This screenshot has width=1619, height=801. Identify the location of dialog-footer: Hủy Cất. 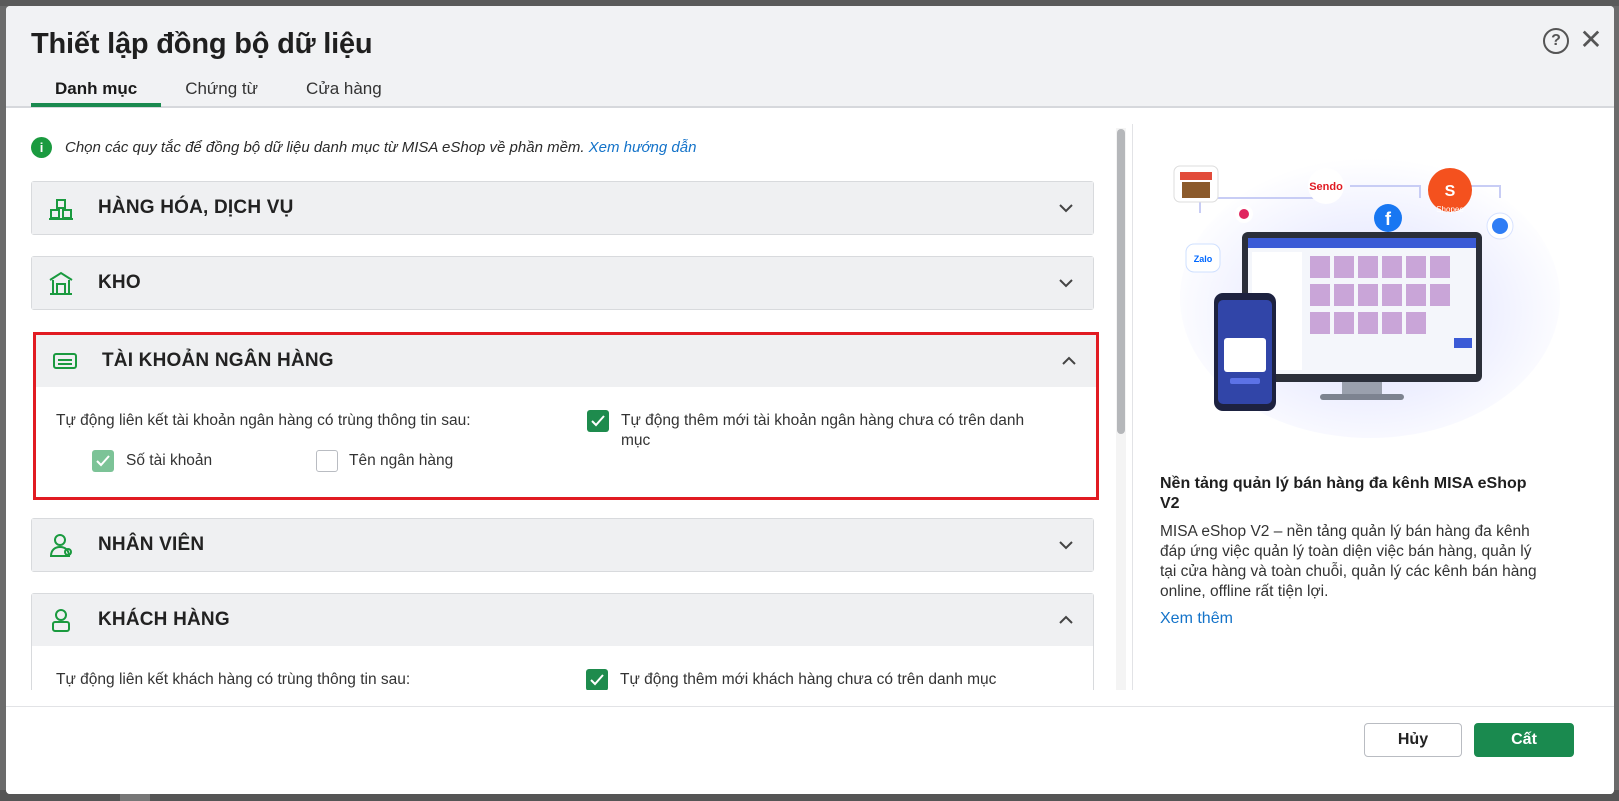
(810, 750).